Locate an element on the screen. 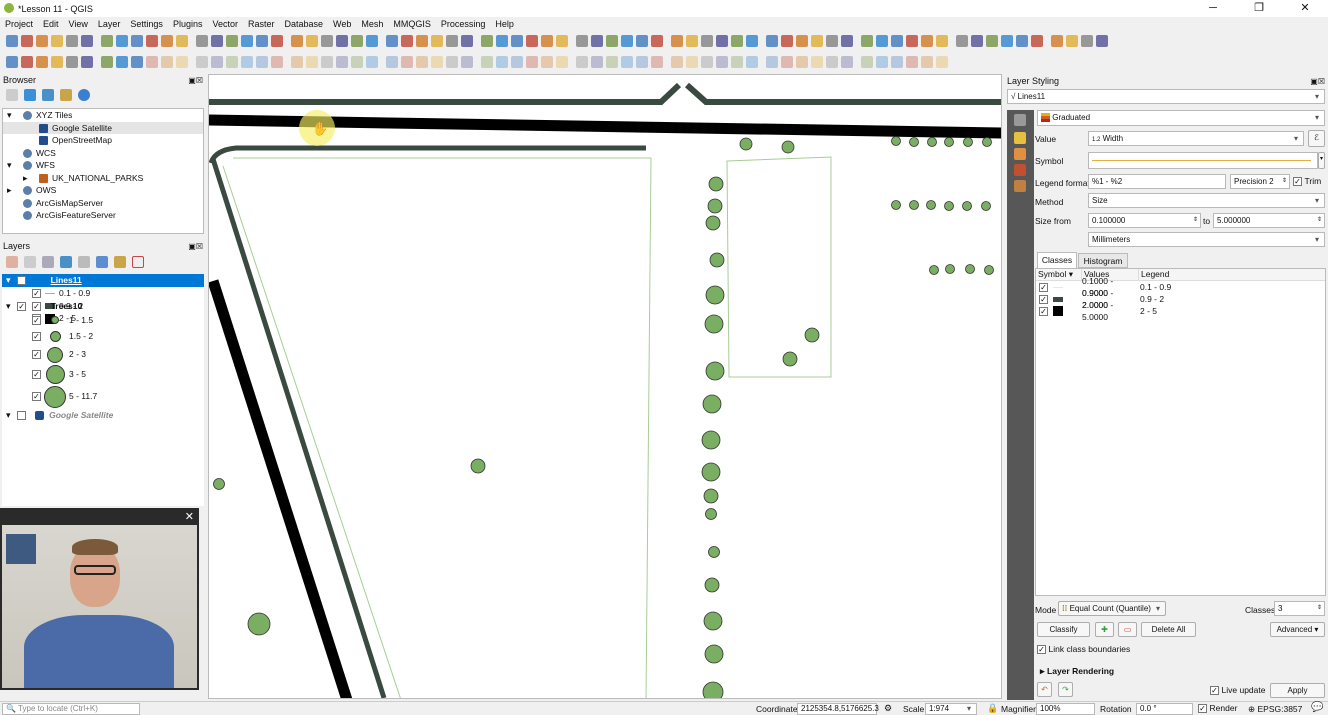 This screenshot has height=715, width=1328. class-row: ✓ 0.1000 - 0.9000 0.1 - 0.9 is located at coordinates (1180, 287).